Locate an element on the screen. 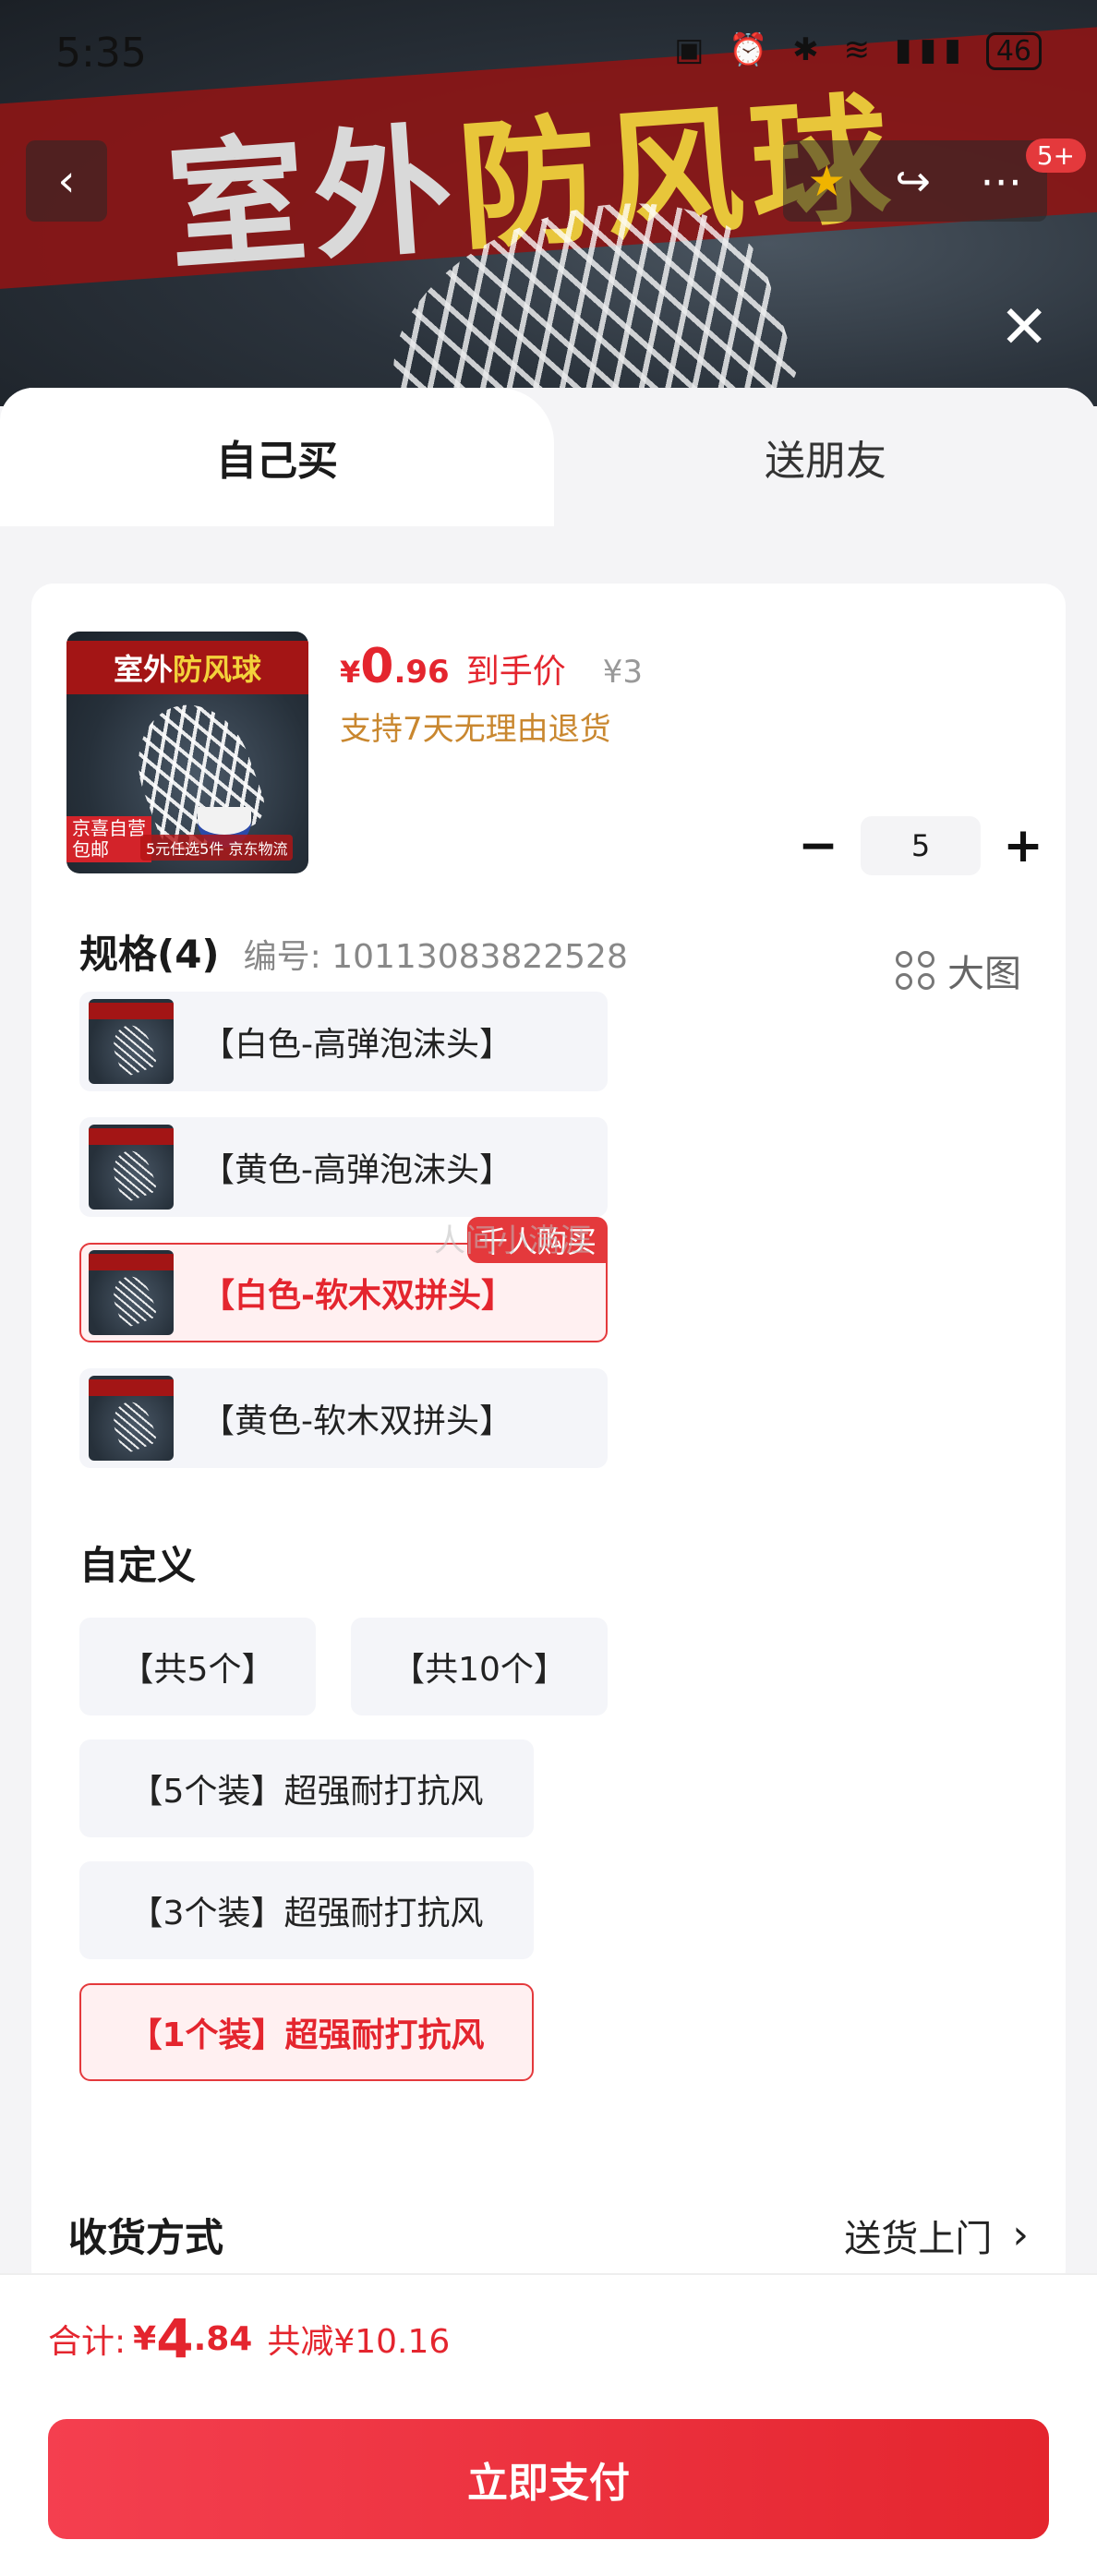  nav-action-group: ★ ↪ ⋯ is located at coordinates (915, 181).